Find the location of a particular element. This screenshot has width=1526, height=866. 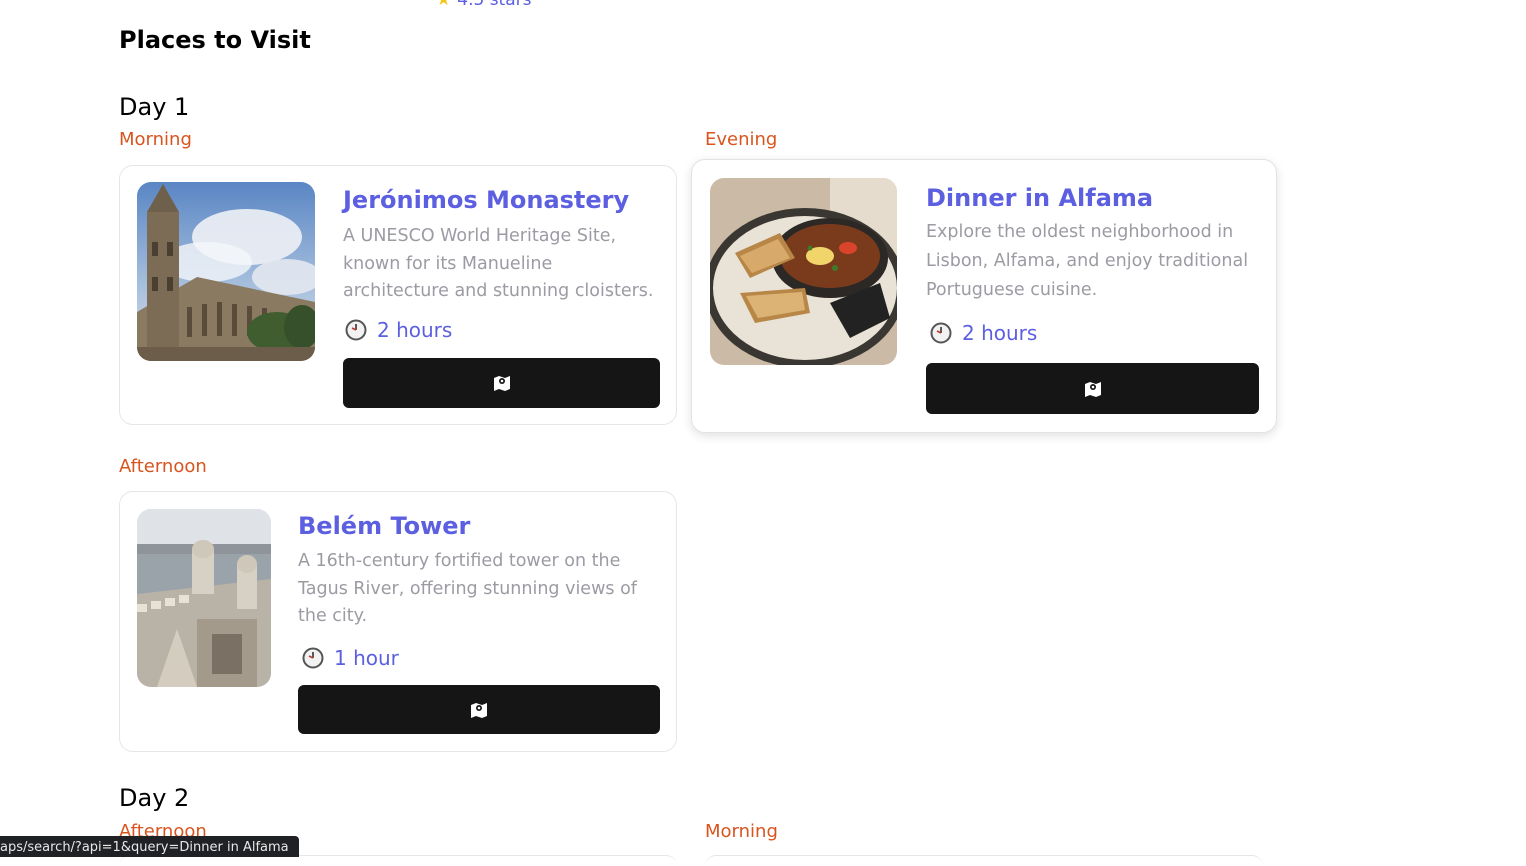

place-name: Jerónimos Monastery is located at coordinates (486, 200).